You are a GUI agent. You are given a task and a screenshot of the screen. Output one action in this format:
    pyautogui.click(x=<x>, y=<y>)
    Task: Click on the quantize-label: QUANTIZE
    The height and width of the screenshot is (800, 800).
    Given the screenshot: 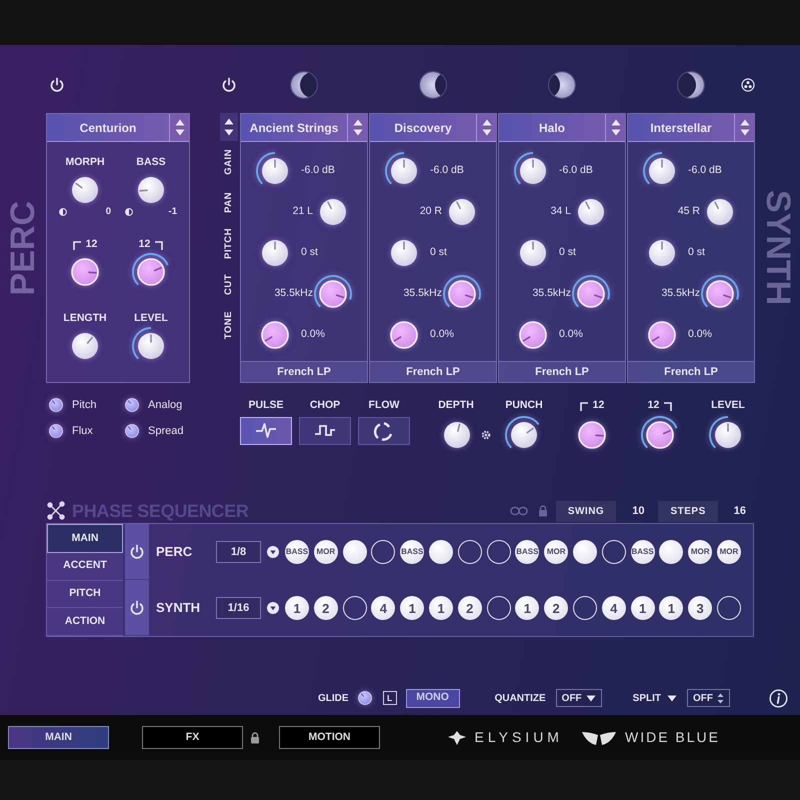 What is the action you would take?
    pyautogui.click(x=520, y=699)
    